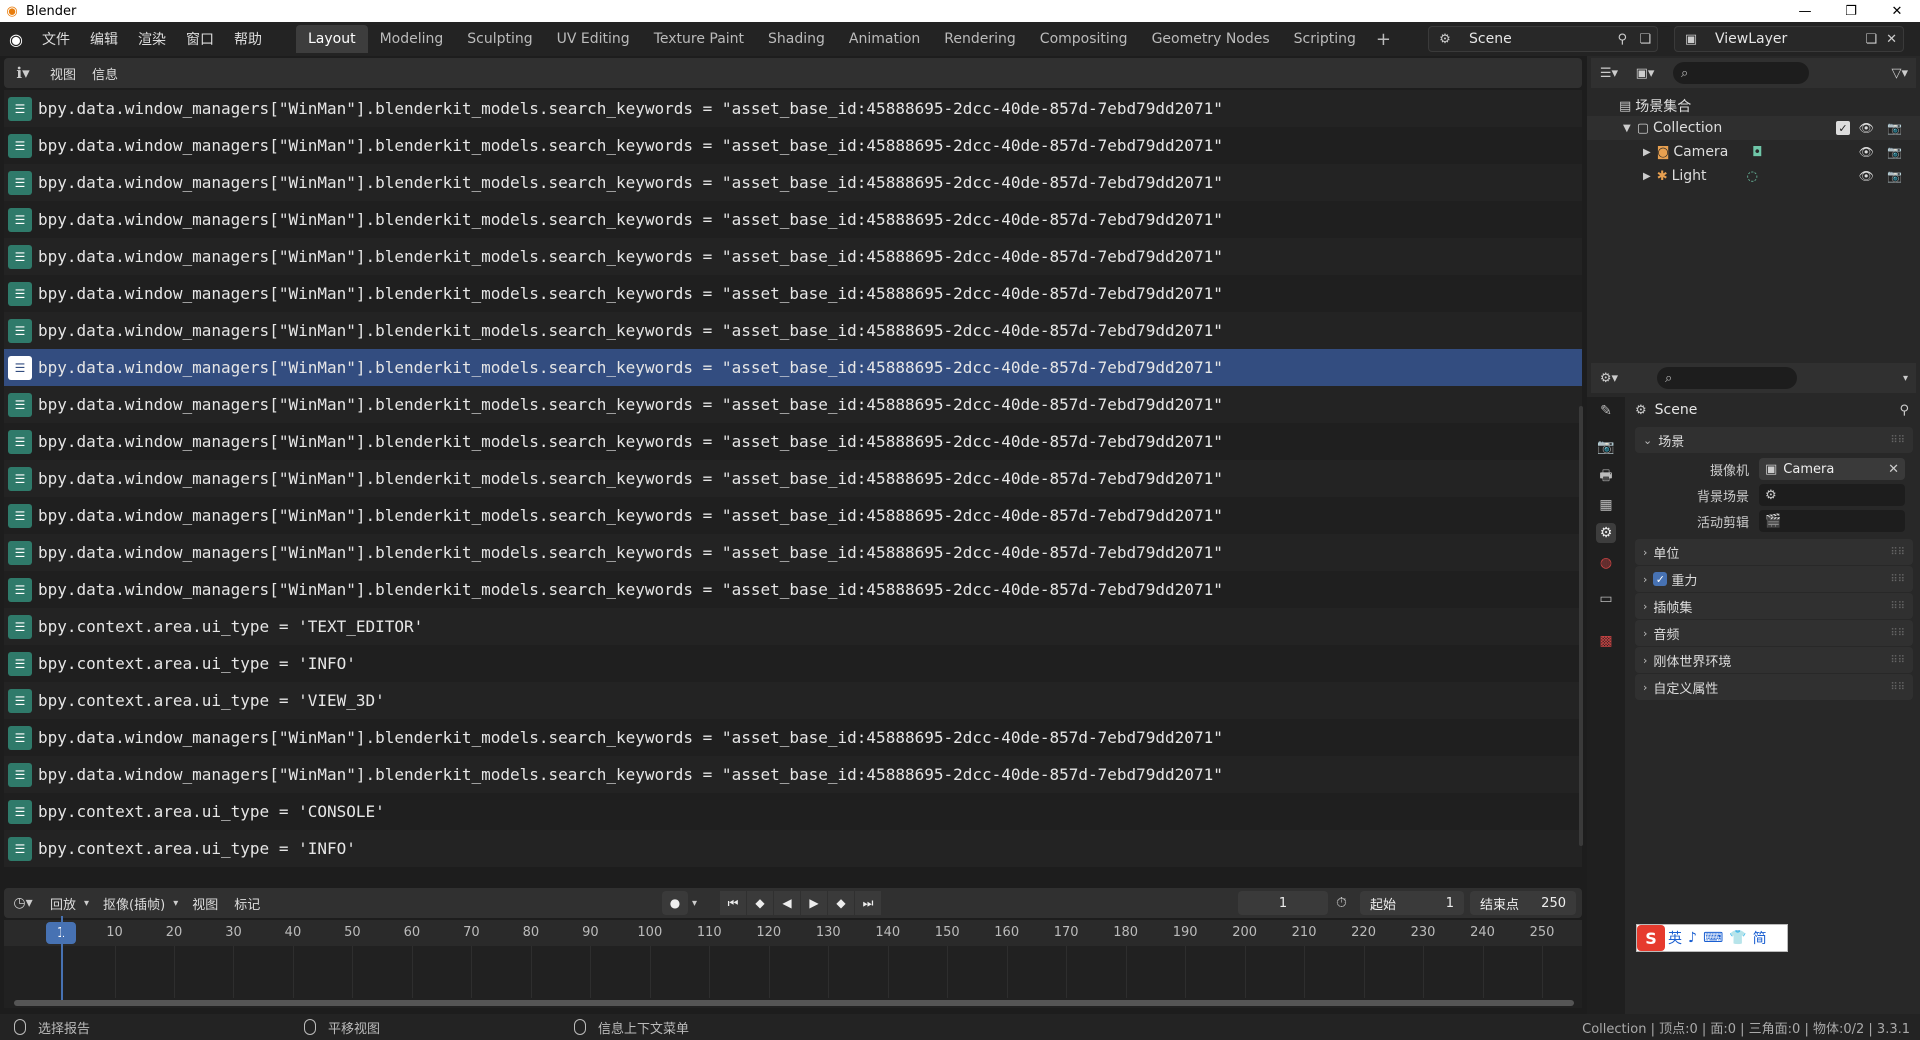 This screenshot has height=1040, width=1920. What do you see at coordinates (63, 73) in the screenshot?
I see `menu-view: 视图` at bounding box center [63, 73].